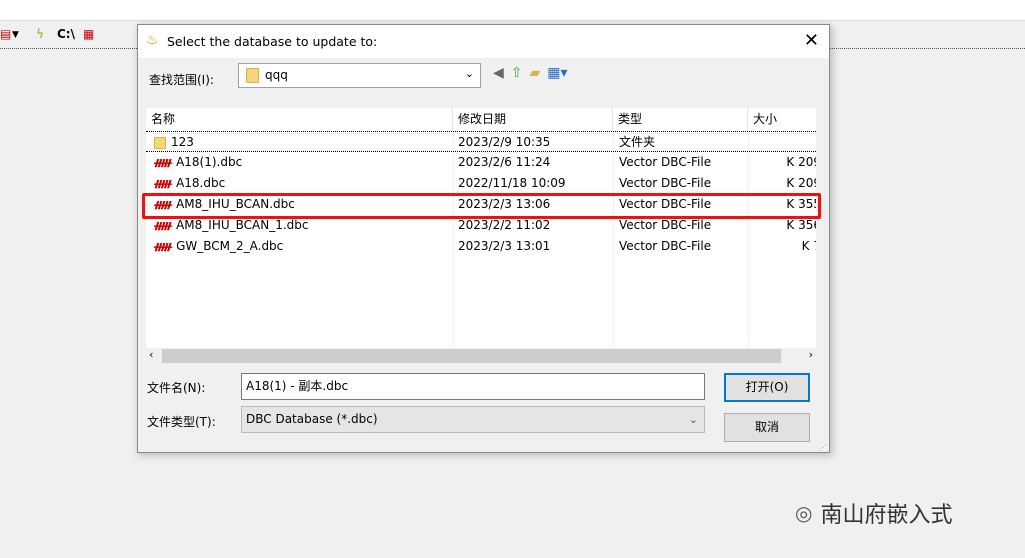 This screenshot has height=558, width=1025. I want to click on look-in-value: qqq, so click(276, 75).